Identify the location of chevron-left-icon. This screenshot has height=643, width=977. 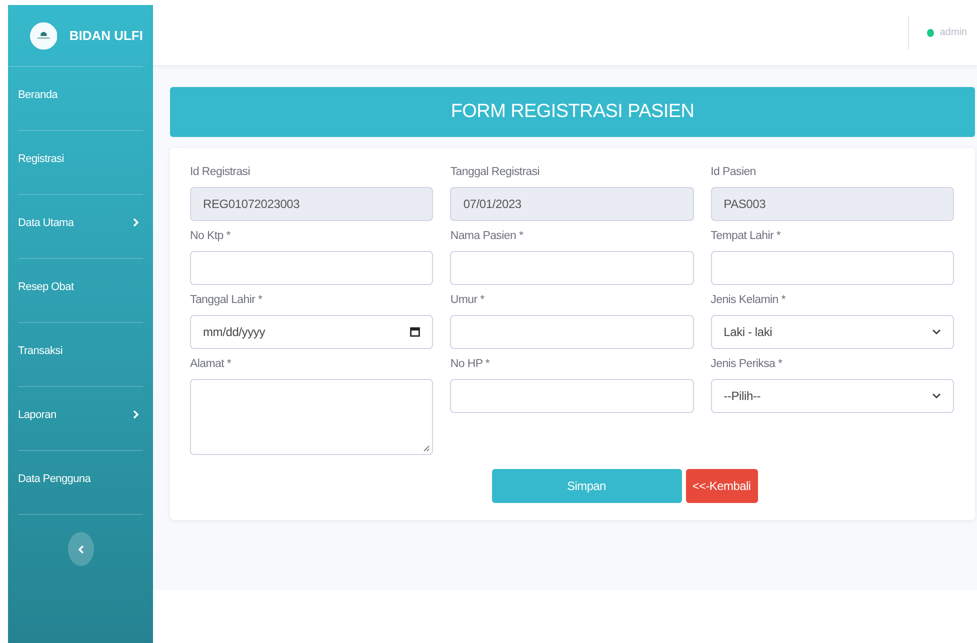
(81, 549).